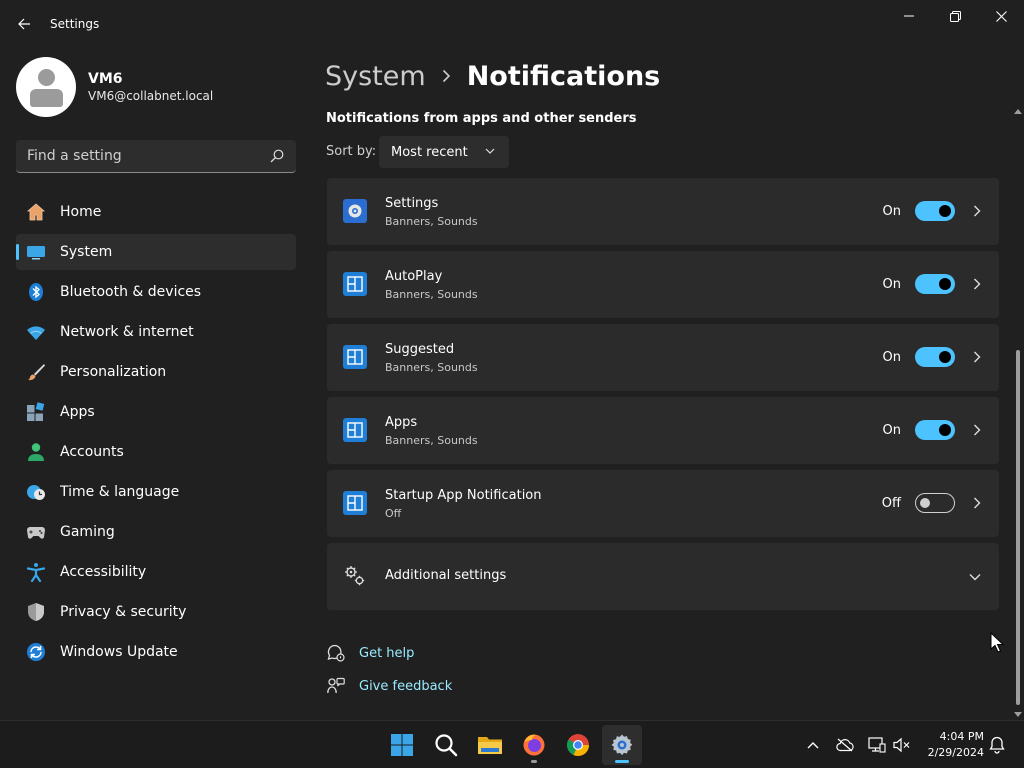 Image resolution: width=1024 pixels, height=768 pixels. What do you see at coordinates (663, 430) in the screenshot?
I see `app-notification-apps: Apps Banners, Sounds On` at bounding box center [663, 430].